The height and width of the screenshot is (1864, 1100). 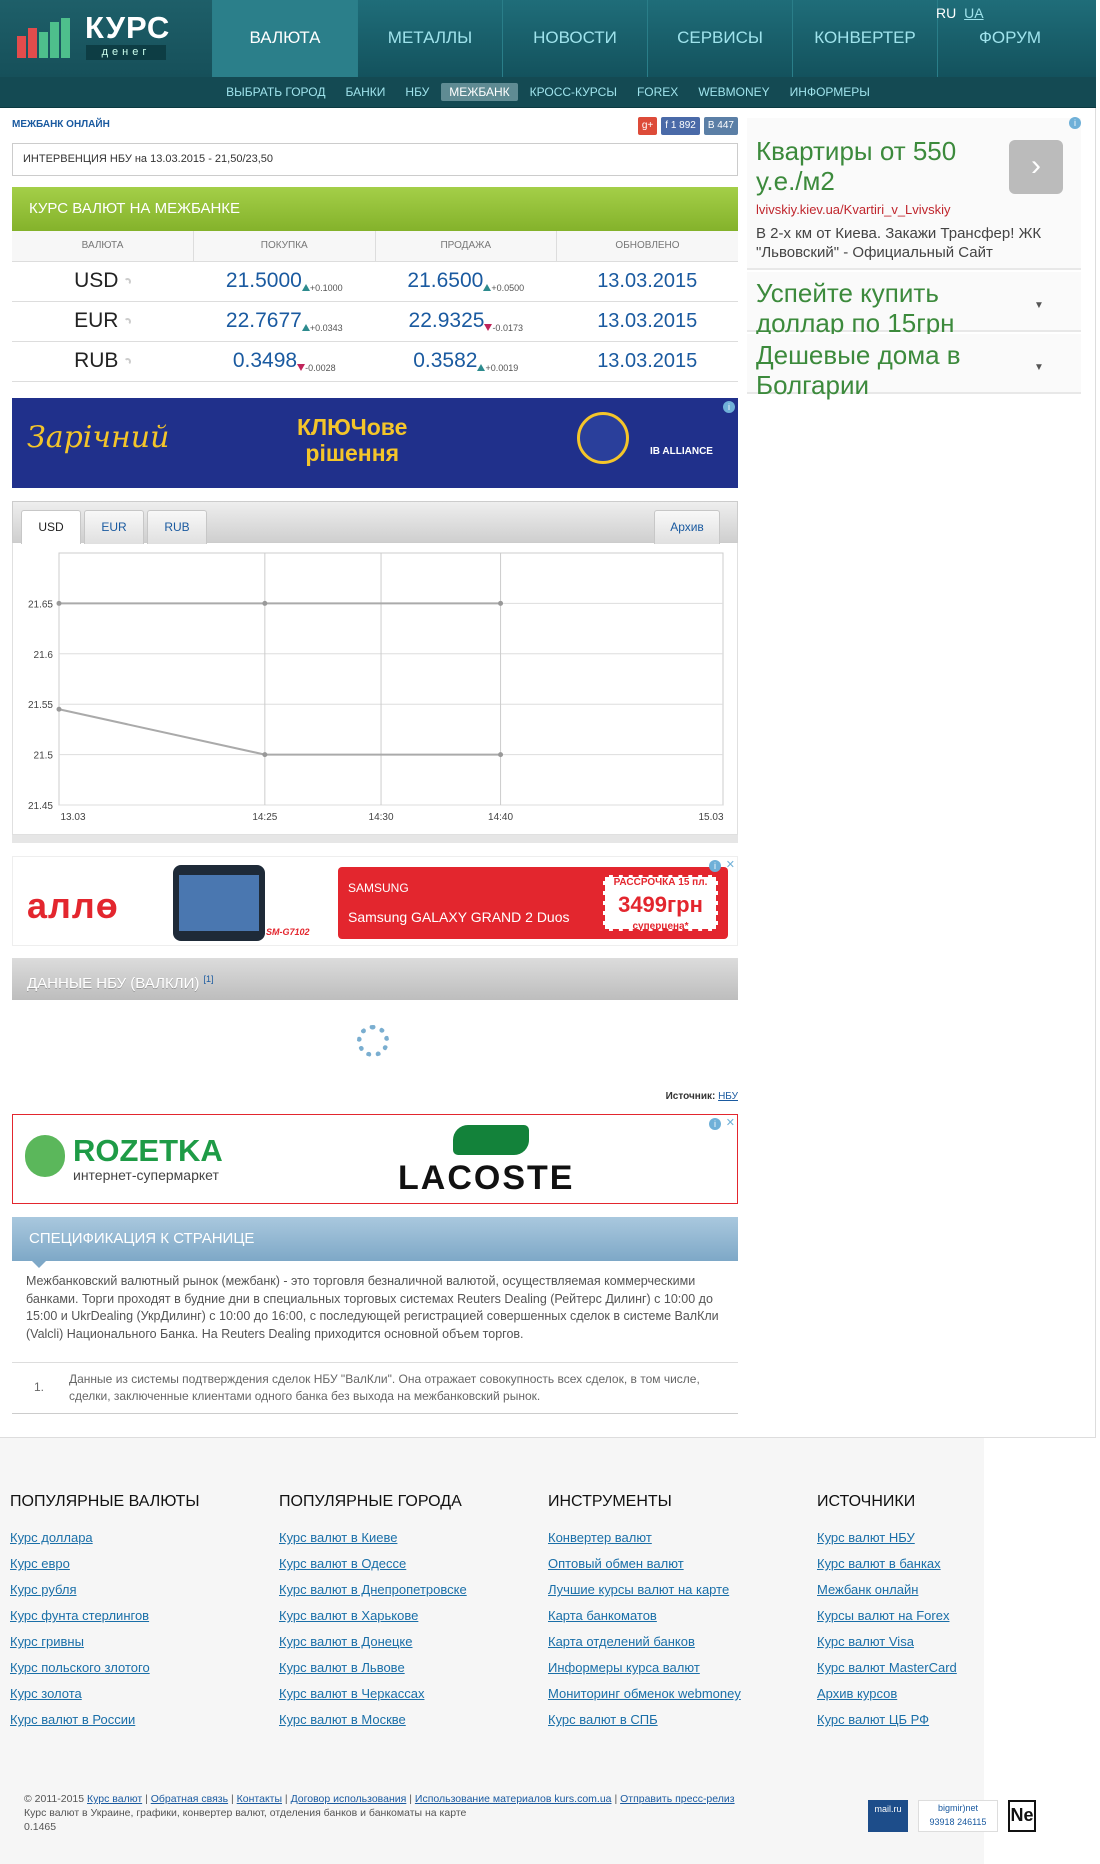 What do you see at coordinates (275, 92) in the screenshot?
I see `subnav-city: ВЫБРАТЬ ГОРОД` at bounding box center [275, 92].